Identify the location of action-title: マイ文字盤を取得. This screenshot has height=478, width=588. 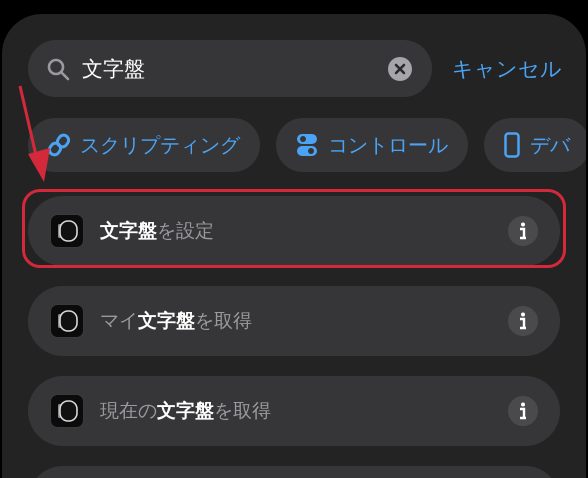
(176, 321).